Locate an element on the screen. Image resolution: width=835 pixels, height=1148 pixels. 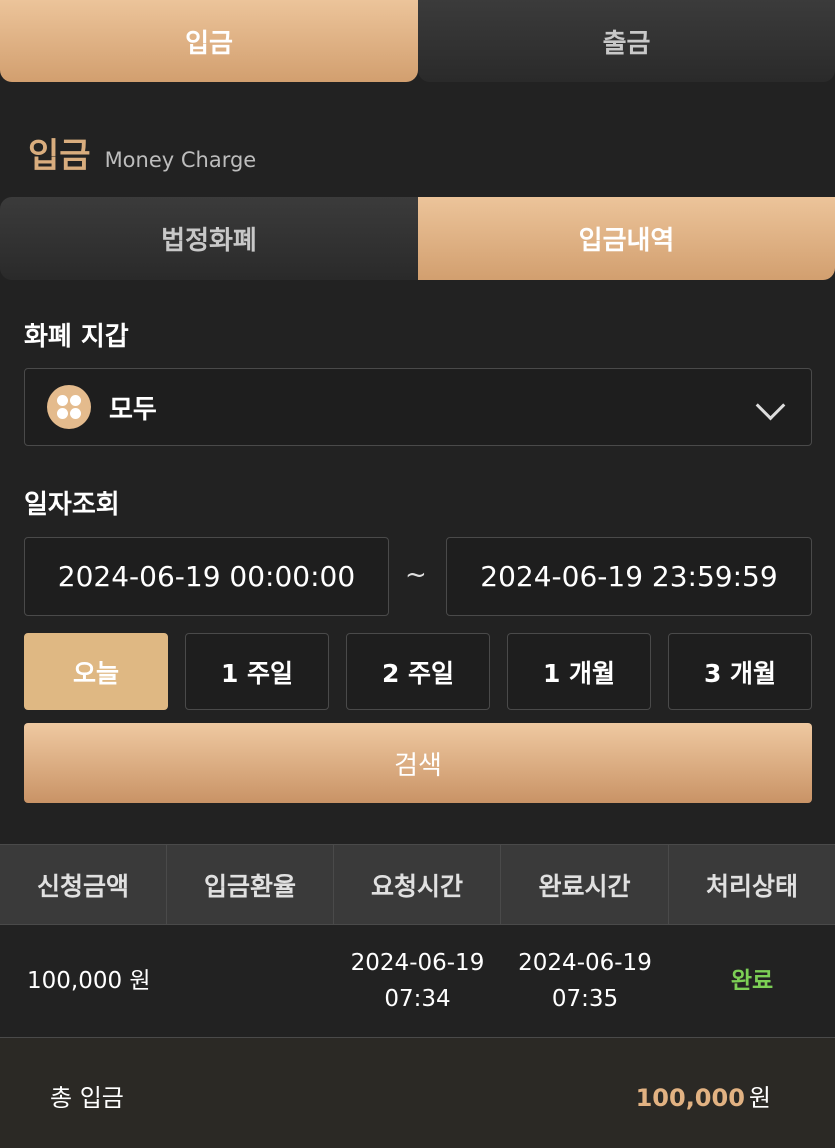
start-date-input: 2024-06-19 00:00:00 is located at coordinates (206, 576).